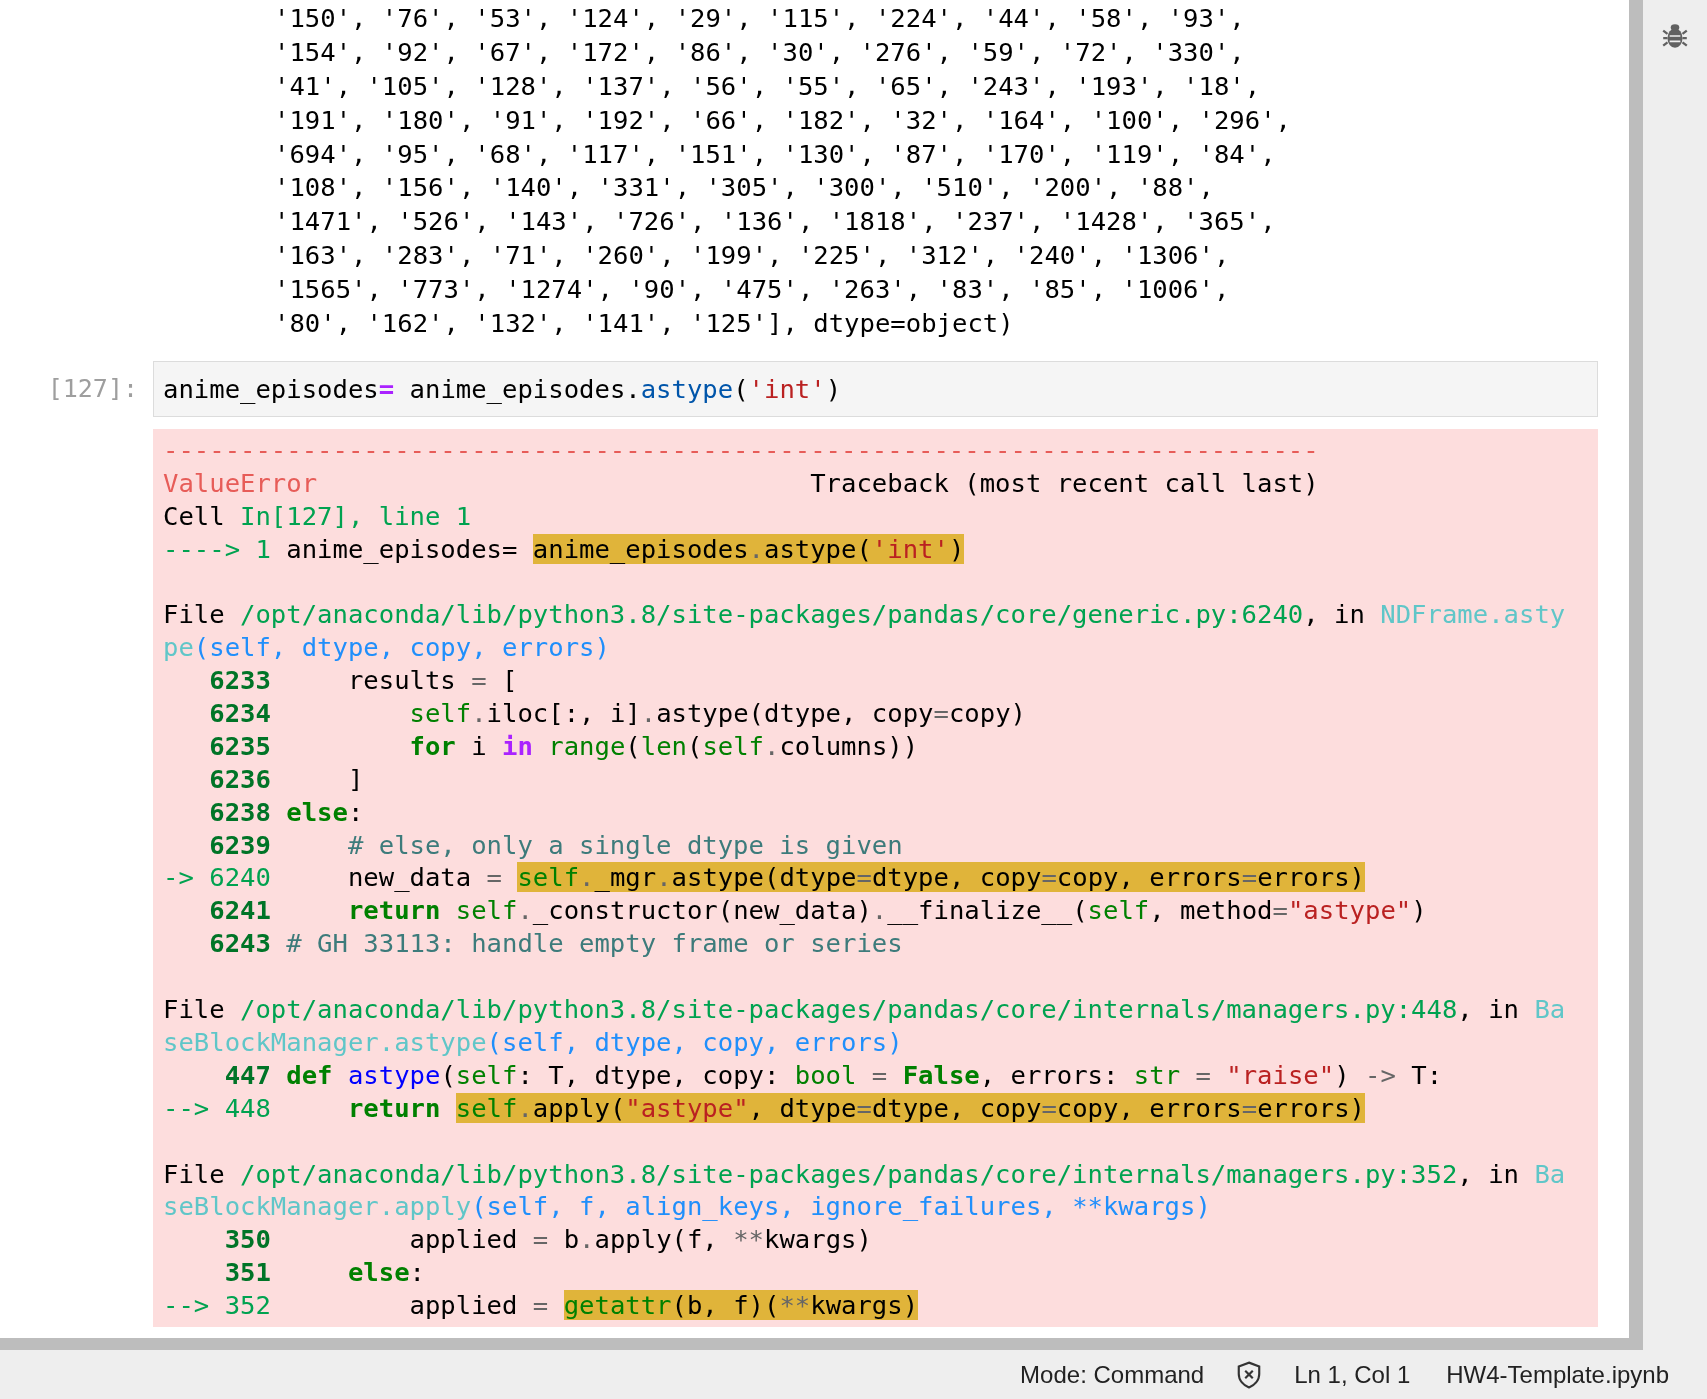  I want to click on output-line: '1565', '773', '1274', '90', '475', '263', '83', '85', '1006',, so click(752, 290).